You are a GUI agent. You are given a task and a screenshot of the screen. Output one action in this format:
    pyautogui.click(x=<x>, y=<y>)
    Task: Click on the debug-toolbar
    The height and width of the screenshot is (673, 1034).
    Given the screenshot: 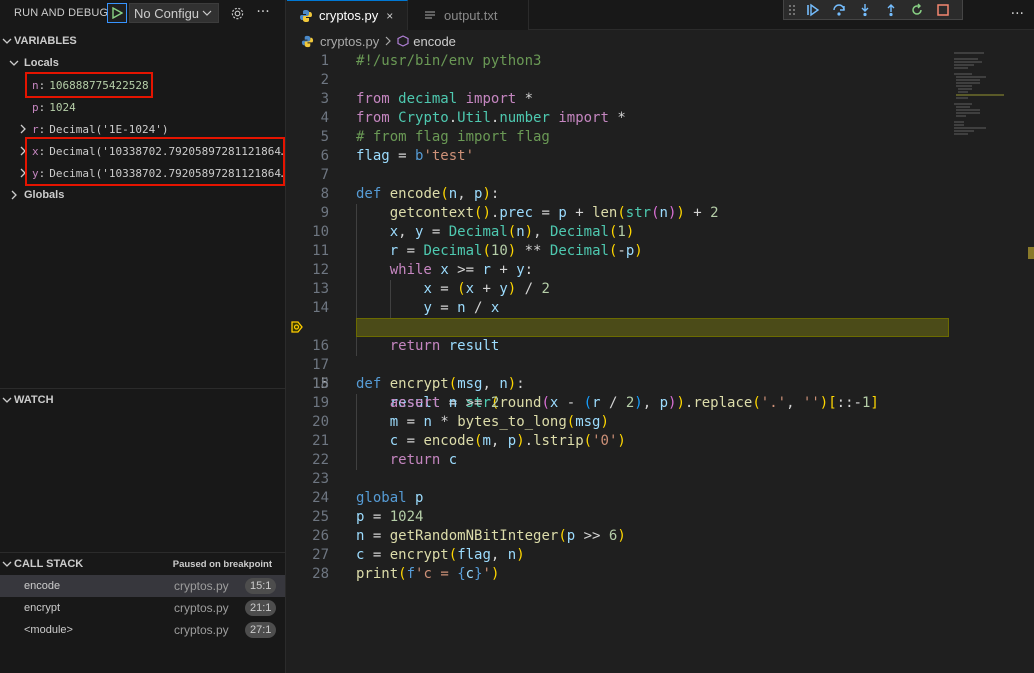 What is the action you would take?
    pyautogui.click(x=873, y=10)
    